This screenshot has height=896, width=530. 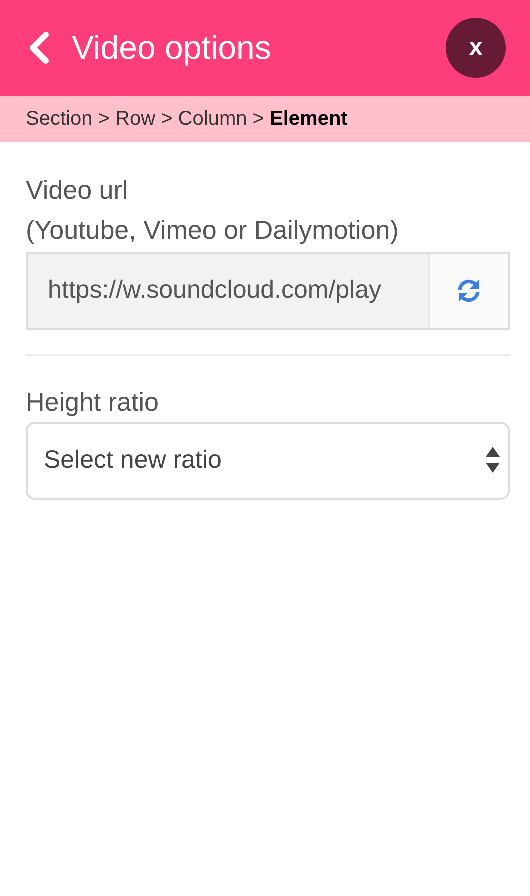 What do you see at coordinates (78, 190) in the screenshot?
I see `field-label: Video url` at bounding box center [78, 190].